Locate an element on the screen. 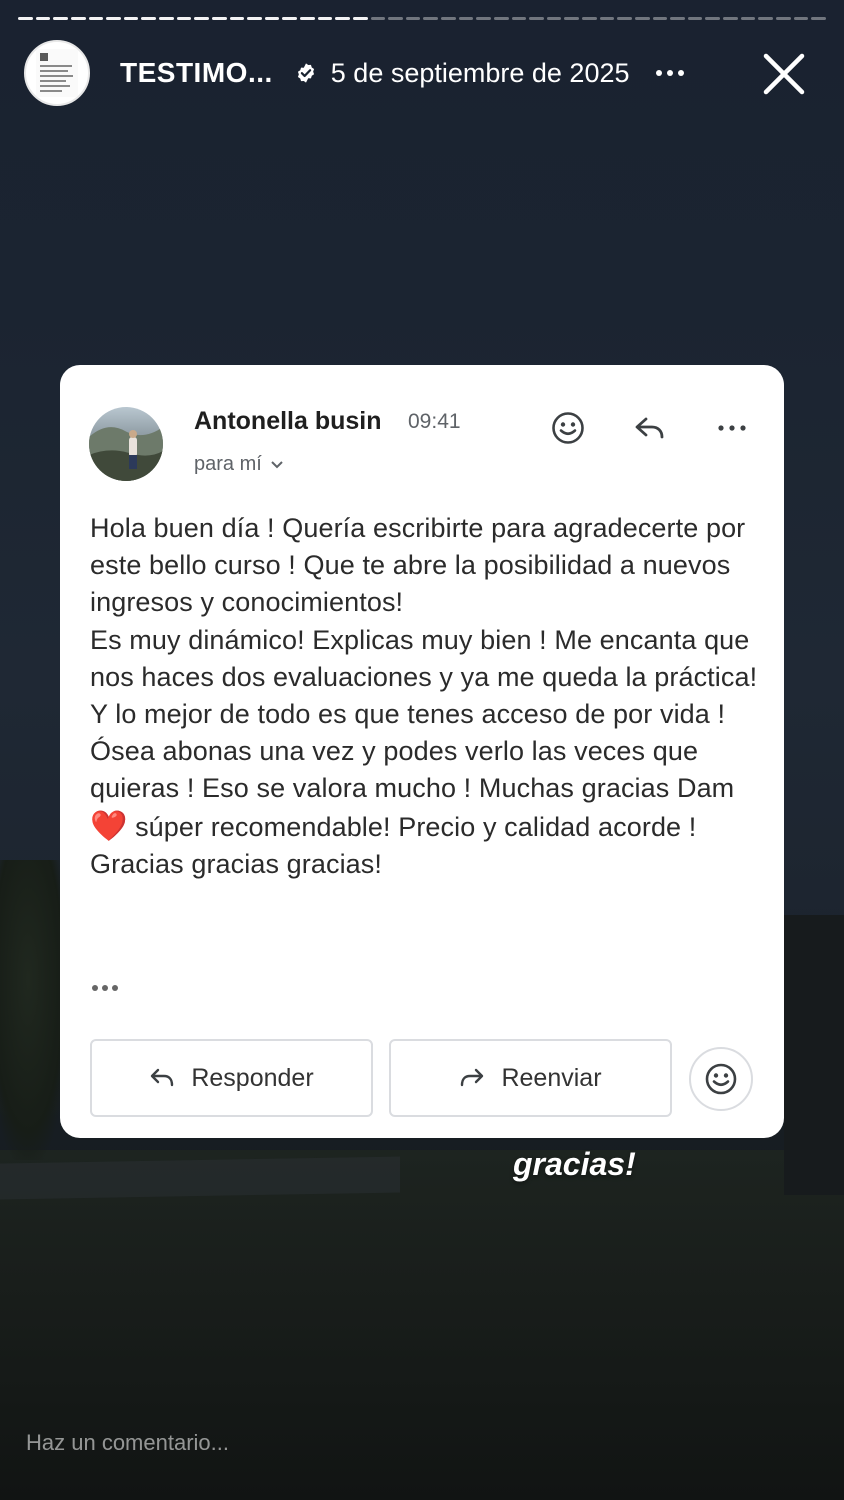  recipient-dropdown: para mí is located at coordinates (239, 464).